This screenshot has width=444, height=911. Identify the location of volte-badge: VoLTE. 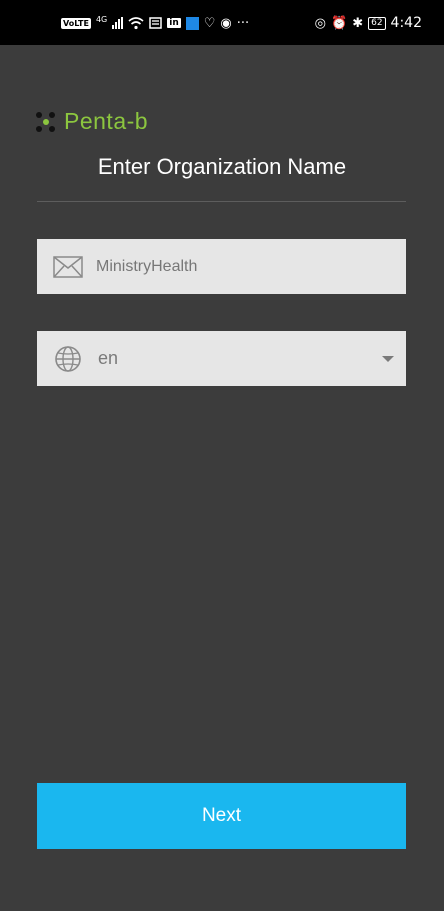
(76, 23).